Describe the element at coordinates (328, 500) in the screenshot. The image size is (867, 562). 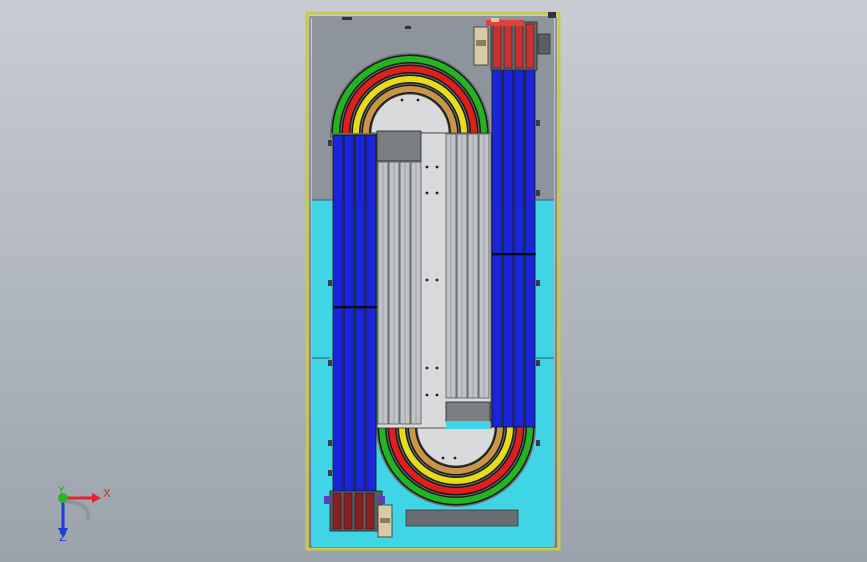
I see `drive-block-bottom-left` at that location.